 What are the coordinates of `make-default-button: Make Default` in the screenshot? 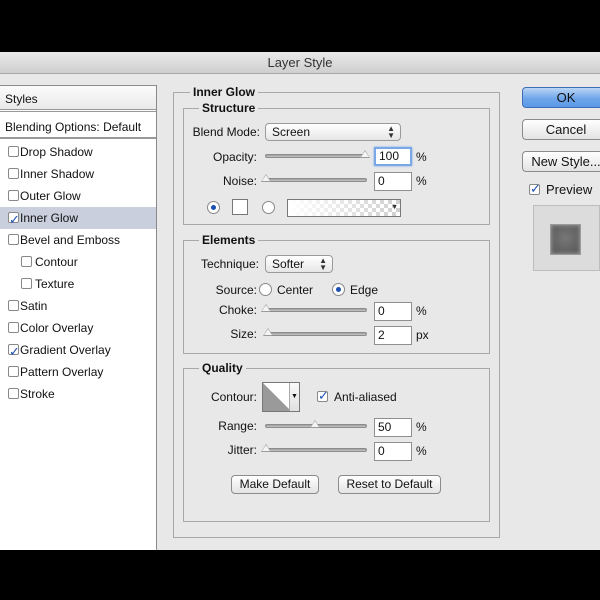 It's located at (275, 484).